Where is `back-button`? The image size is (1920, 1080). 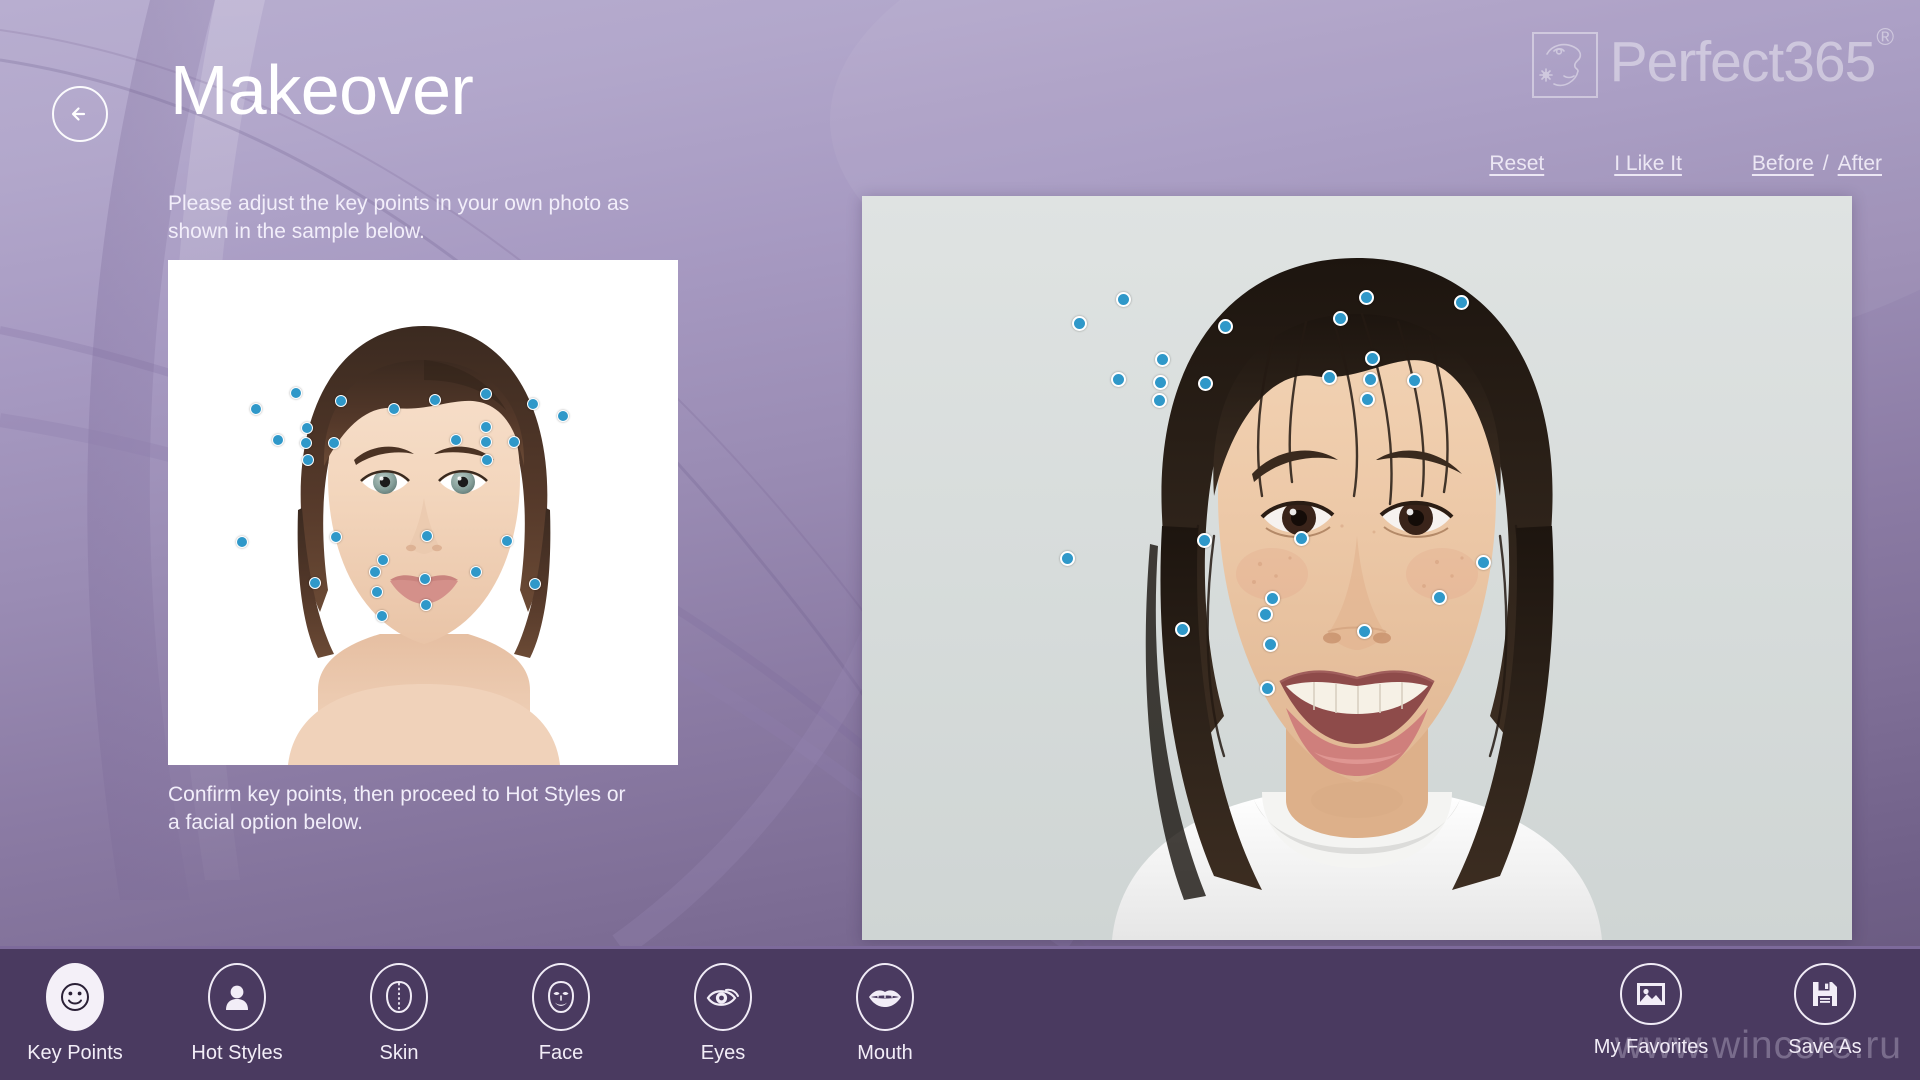 back-button is located at coordinates (80, 114).